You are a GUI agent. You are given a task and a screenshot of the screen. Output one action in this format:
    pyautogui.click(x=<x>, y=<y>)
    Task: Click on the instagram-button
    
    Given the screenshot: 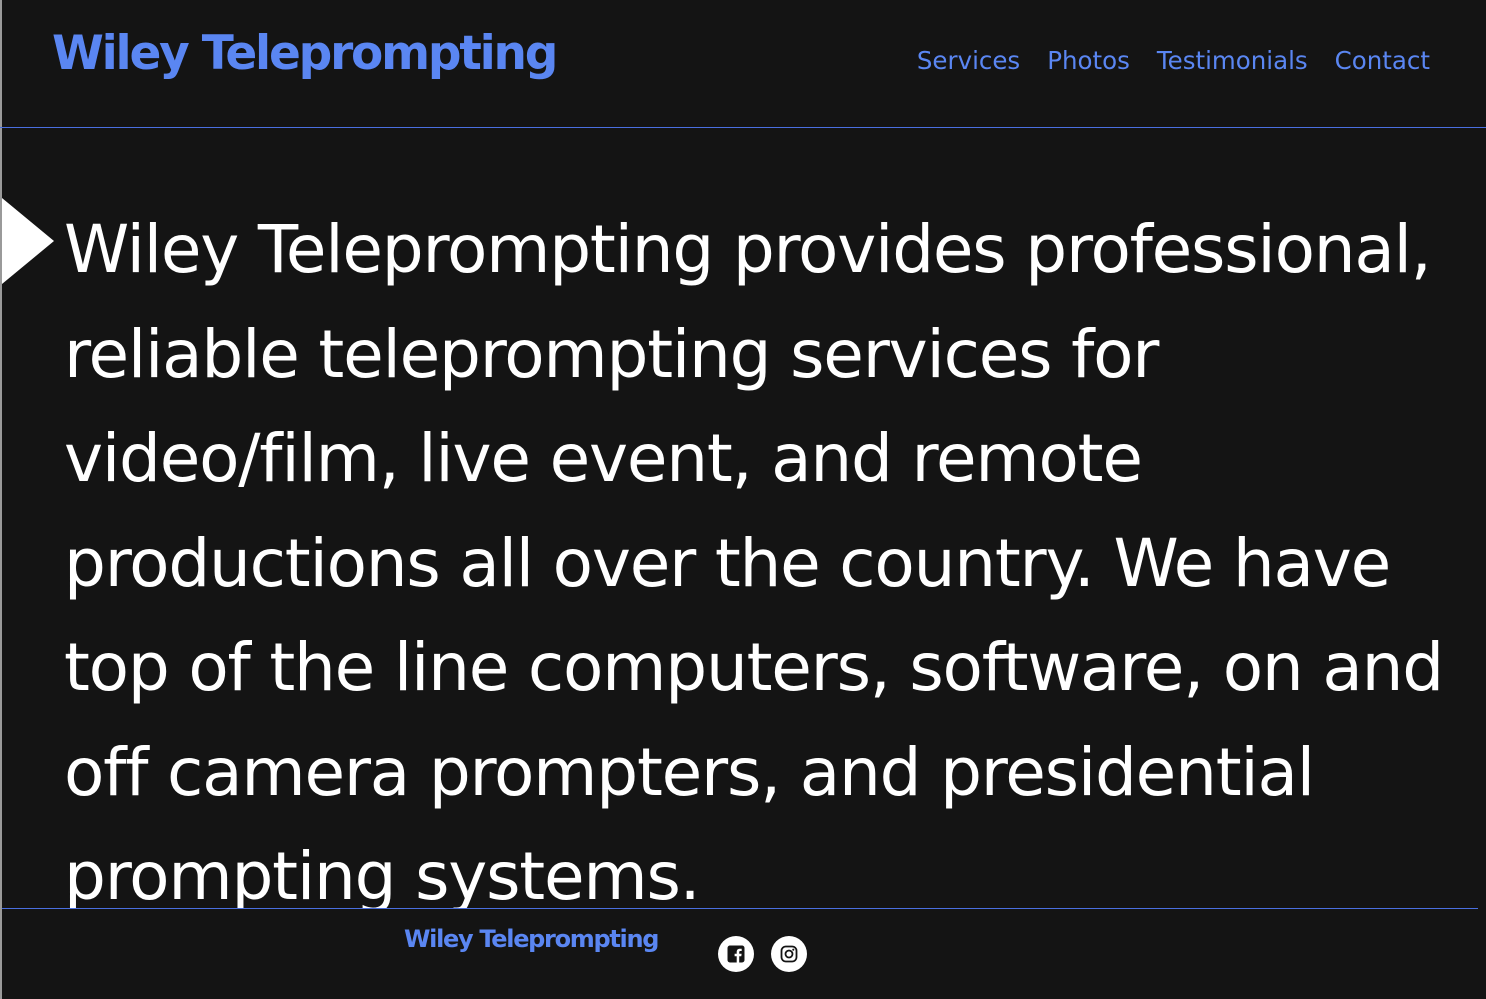 What is the action you would take?
    pyautogui.click(x=789, y=954)
    